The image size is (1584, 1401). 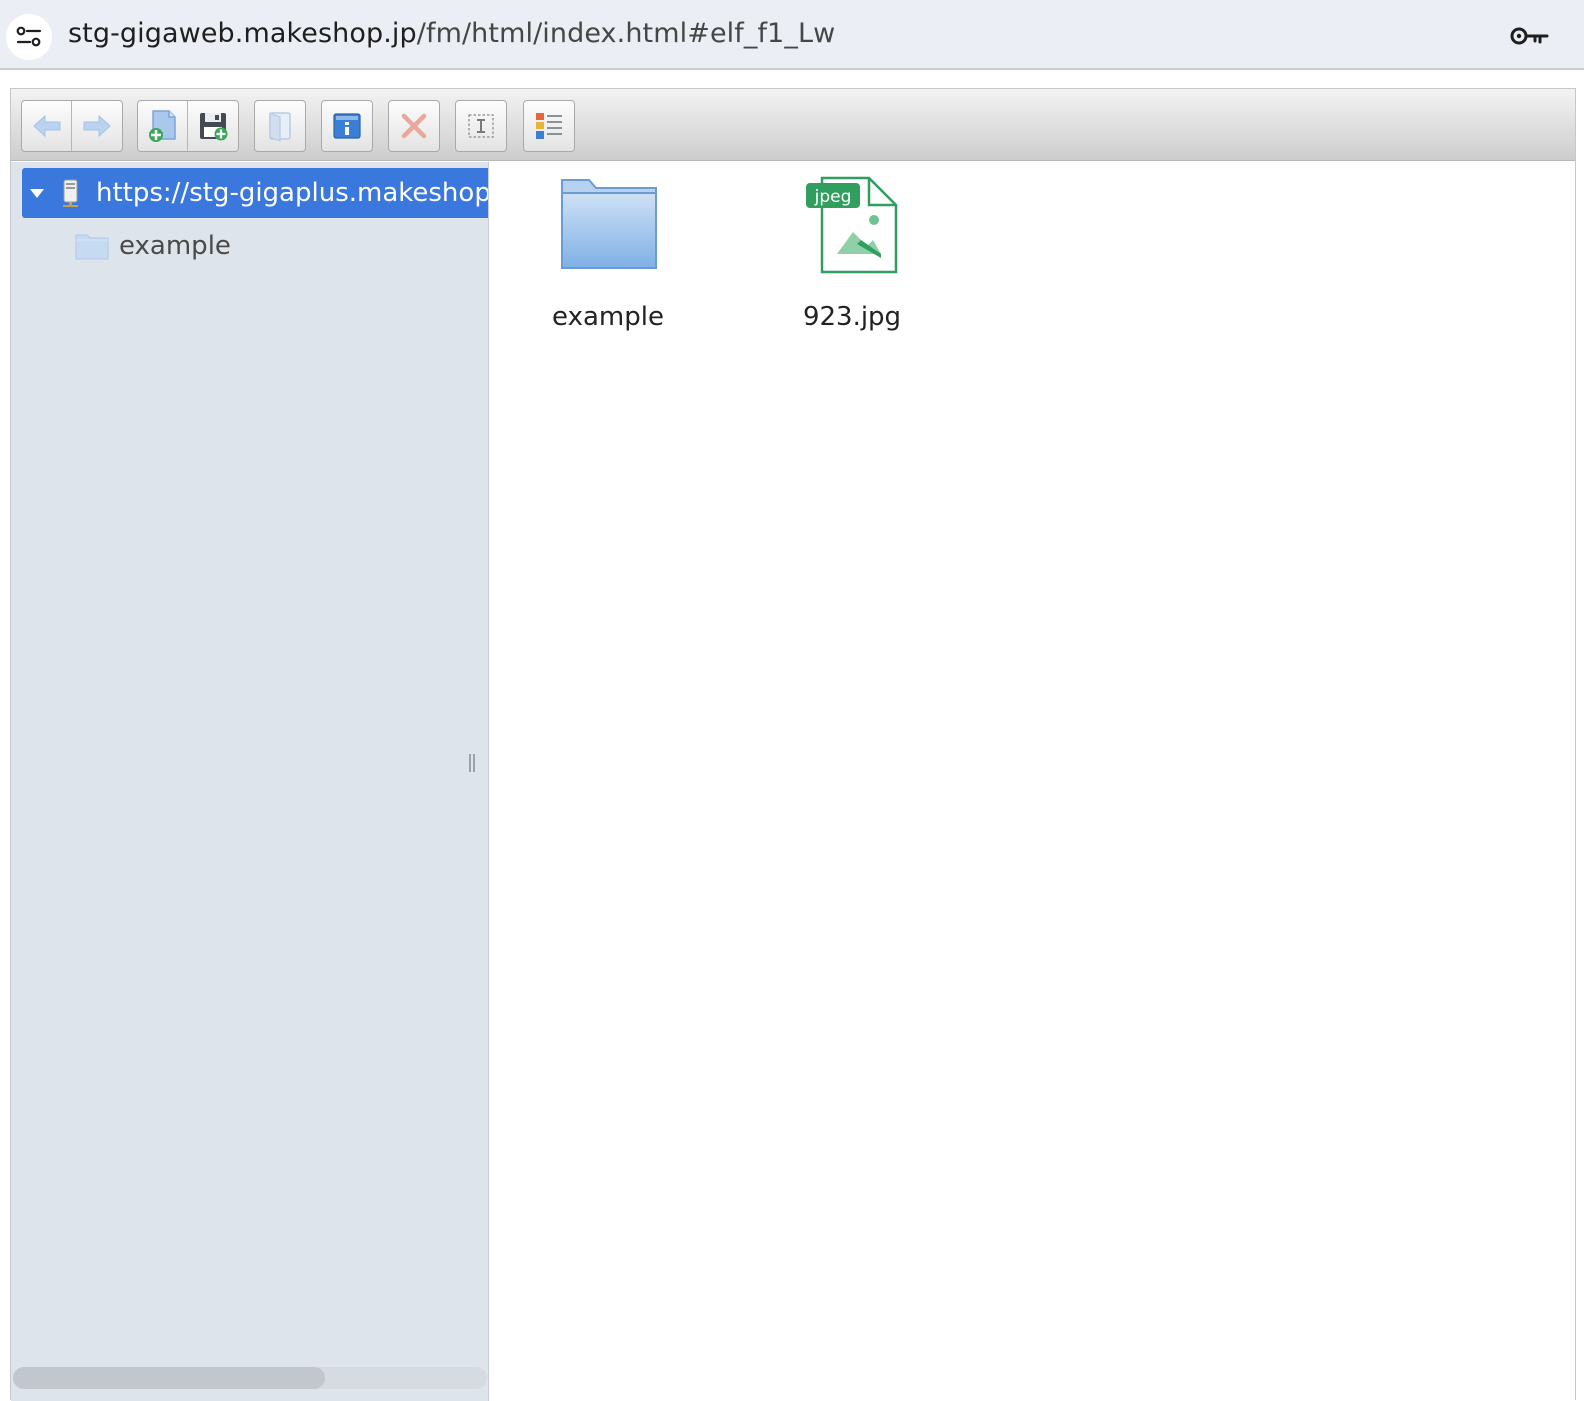 I want to click on tree-root-item: https://stg-gigaplus.makeshop, so click(x=255, y=193).